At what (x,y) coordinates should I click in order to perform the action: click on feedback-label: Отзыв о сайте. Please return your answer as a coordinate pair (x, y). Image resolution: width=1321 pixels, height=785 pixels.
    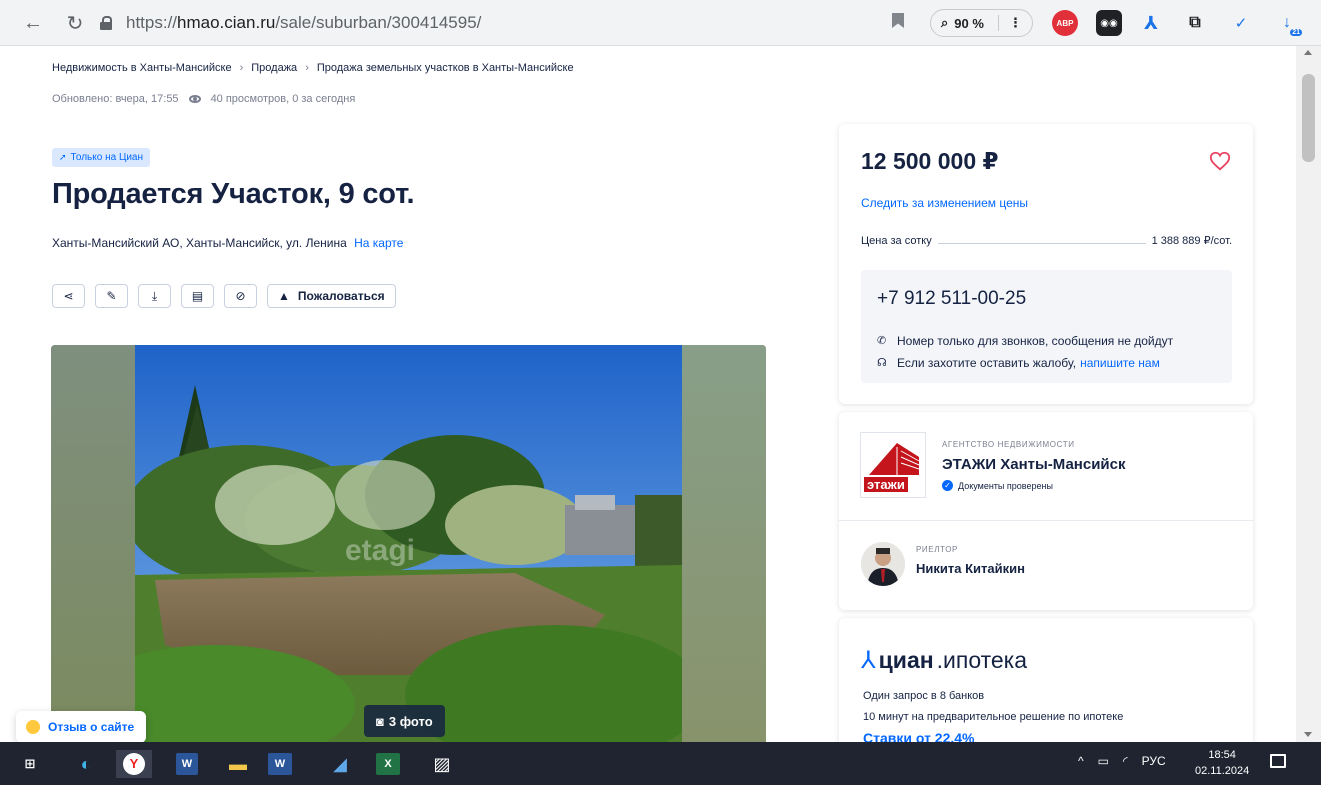
    Looking at the image, I should click on (91, 727).